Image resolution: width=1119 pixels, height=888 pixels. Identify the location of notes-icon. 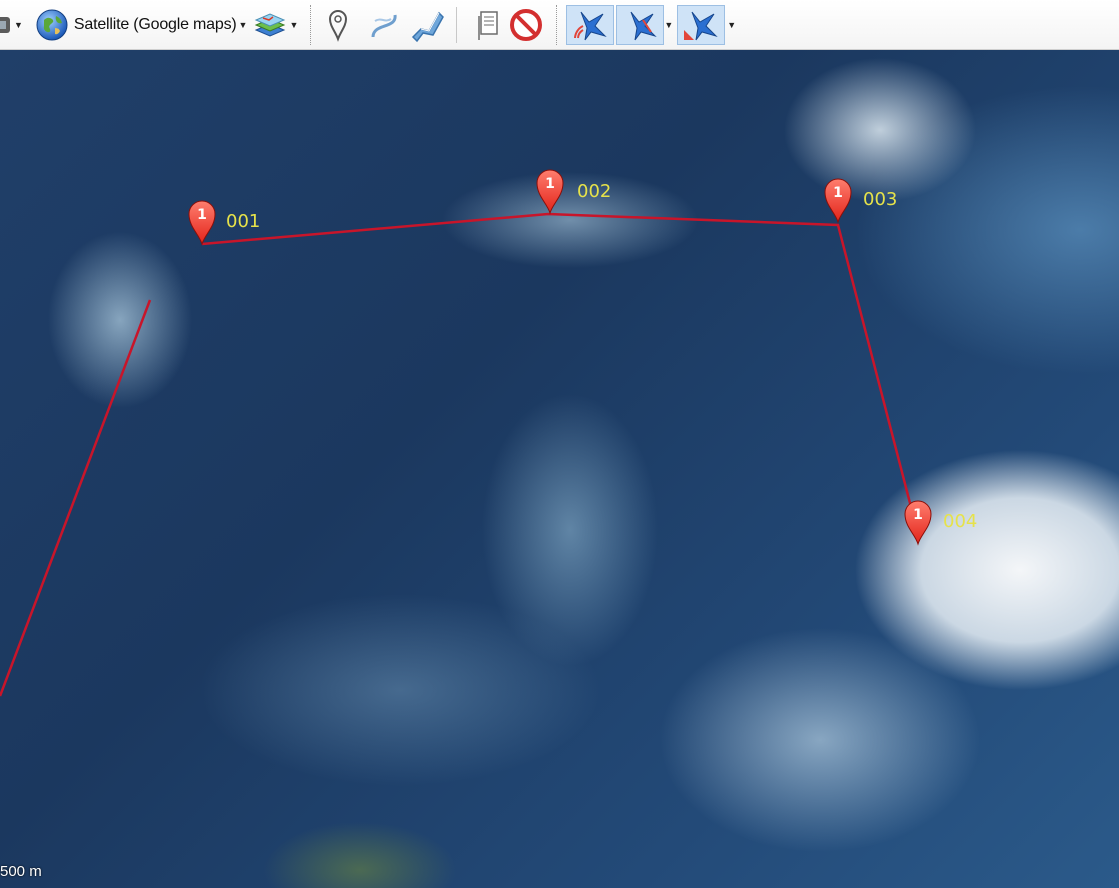
(488, 25).